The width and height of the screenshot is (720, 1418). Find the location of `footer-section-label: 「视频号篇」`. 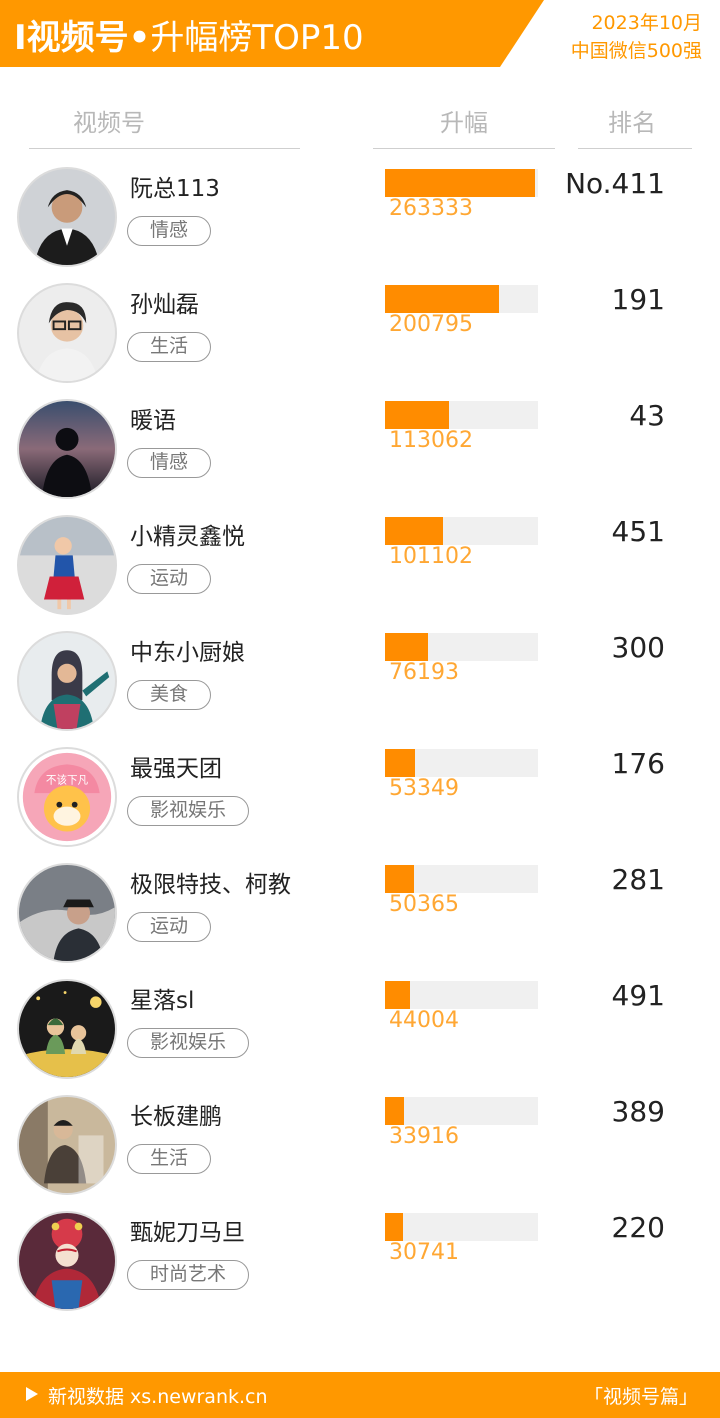

footer-section-label: 「视频号篇」 is located at coordinates (640, 1397).